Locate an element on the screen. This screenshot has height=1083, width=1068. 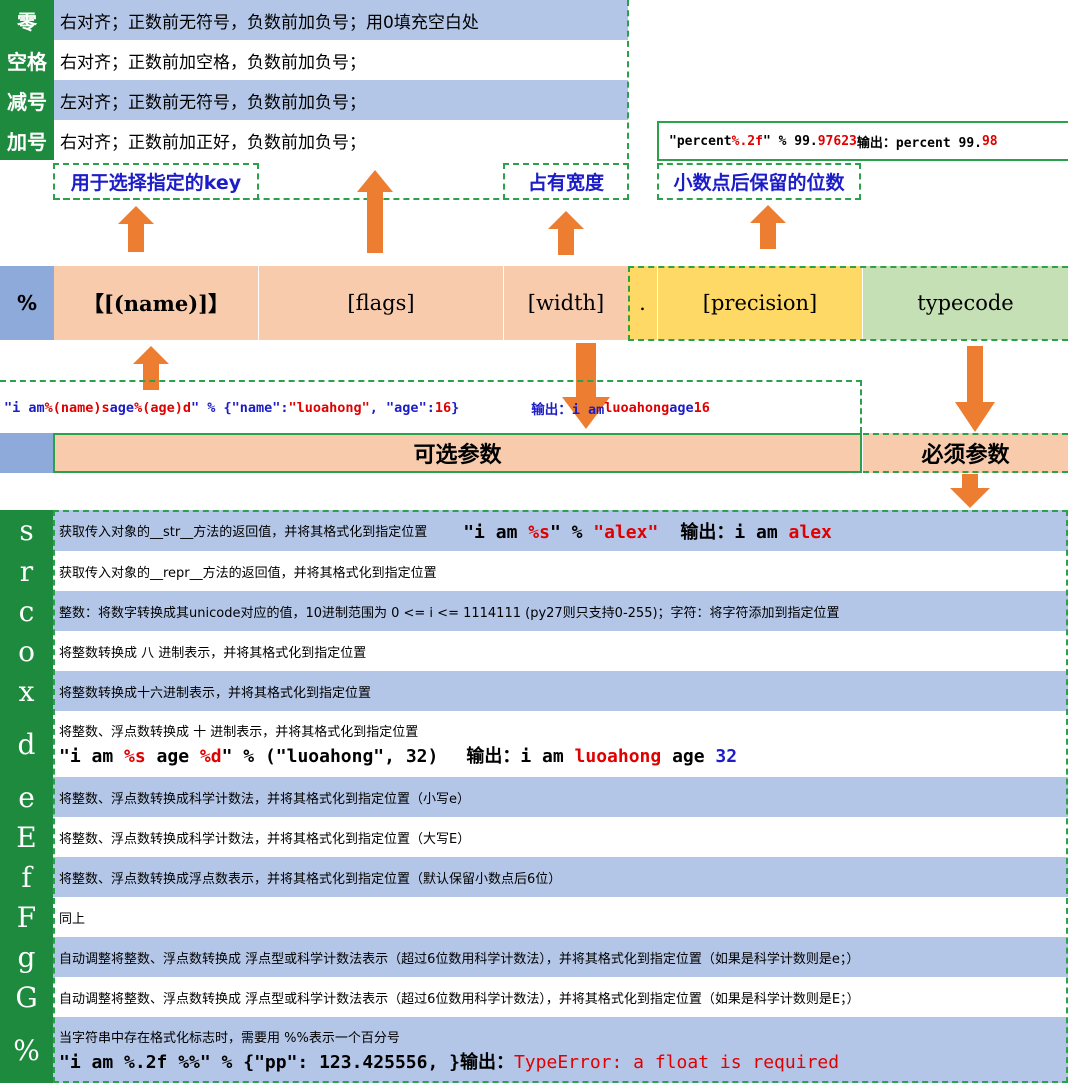
label-key: 用于选择指定的key is located at coordinates (156, 181).